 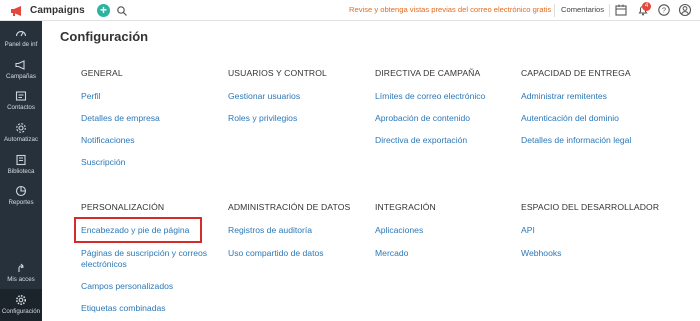 What do you see at coordinates (685, 10) in the screenshot?
I see `user-avatar-icon` at bounding box center [685, 10].